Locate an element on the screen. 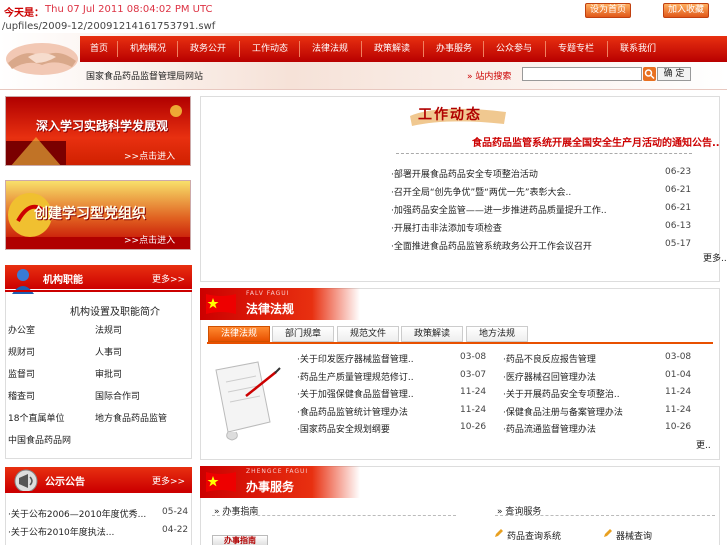 The height and width of the screenshot is (545, 727). law-item: ·关于加强保健食品监督管理.. is located at coordinates (355, 393).